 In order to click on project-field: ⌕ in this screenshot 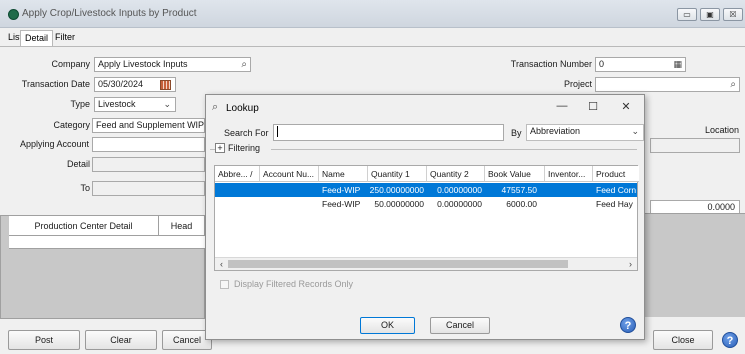, I will do `click(667, 84)`.